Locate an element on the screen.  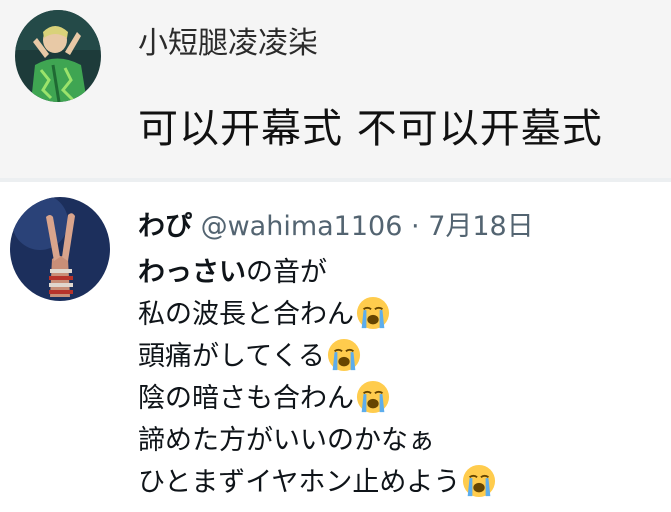
tweet-line-bold: わっさい is located at coordinates (192, 272).